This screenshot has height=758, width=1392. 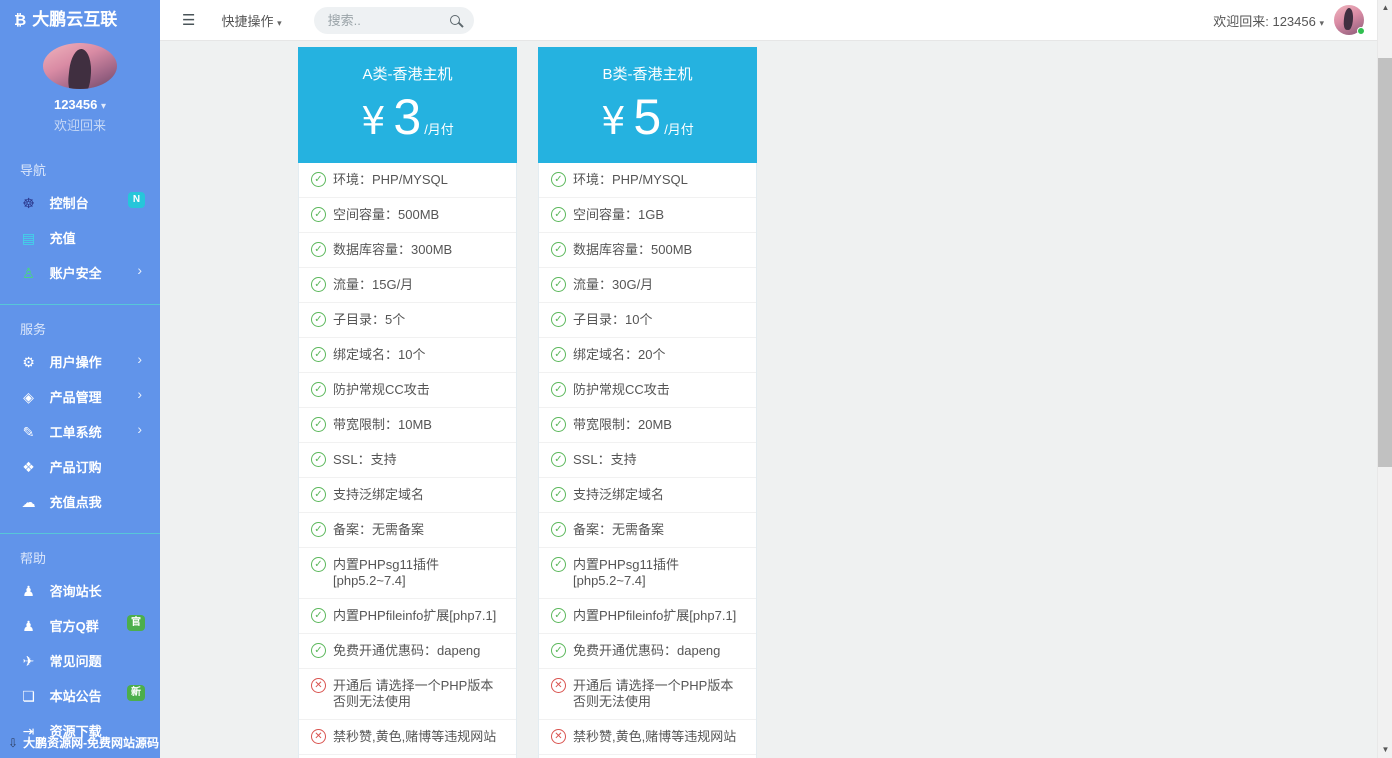 What do you see at coordinates (1385, 8) in the screenshot?
I see `scrollbar-up-button: ▲` at bounding box center [1385, 8].